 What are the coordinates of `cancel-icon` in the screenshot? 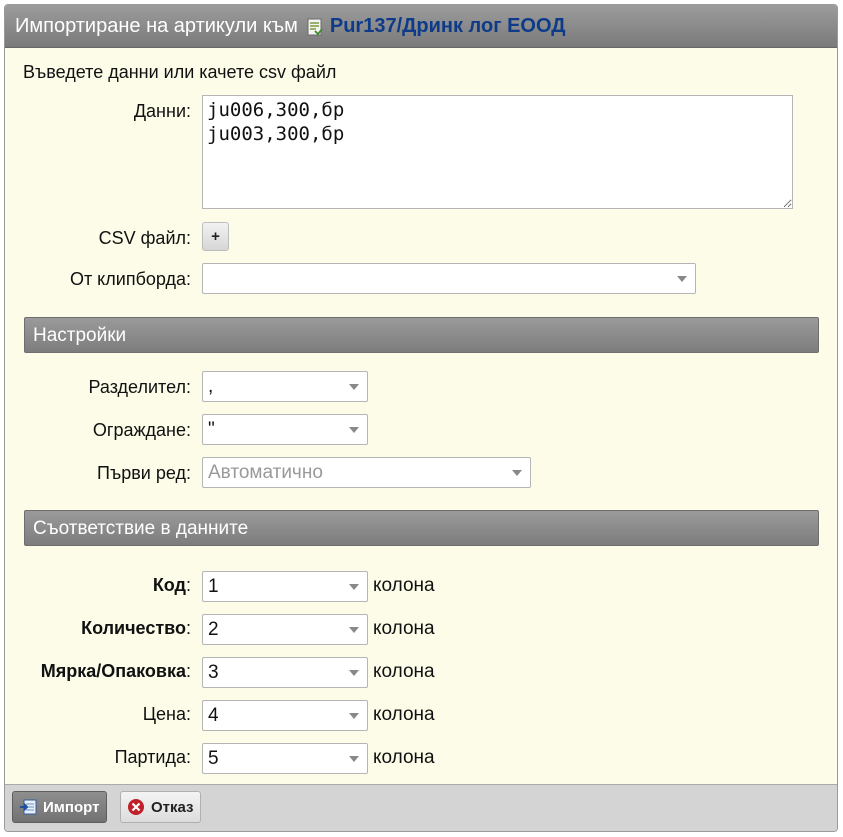 It's located at (136, 807).